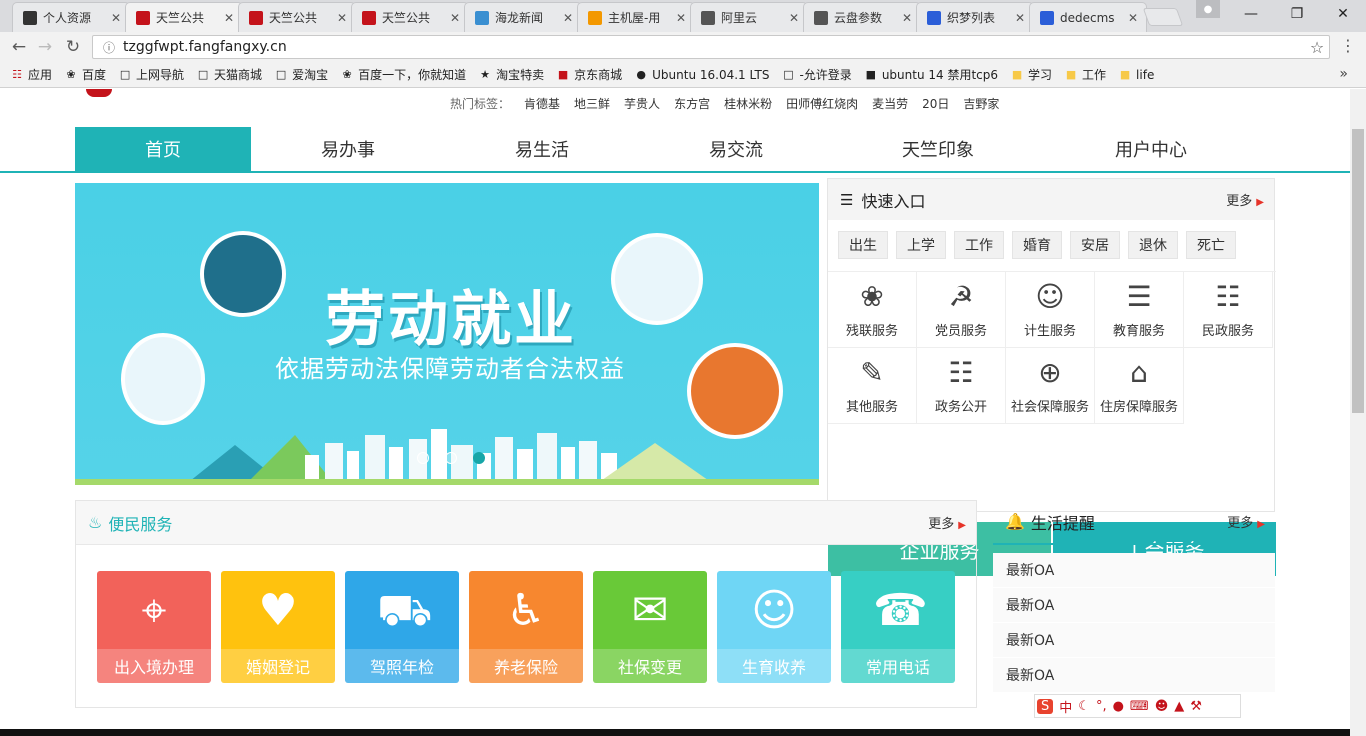 This screenshot has height=736, width=1366. Describe the element at coordinates (109, 47) in the screenshot. I see `info-icon: ⓘ` at that location.